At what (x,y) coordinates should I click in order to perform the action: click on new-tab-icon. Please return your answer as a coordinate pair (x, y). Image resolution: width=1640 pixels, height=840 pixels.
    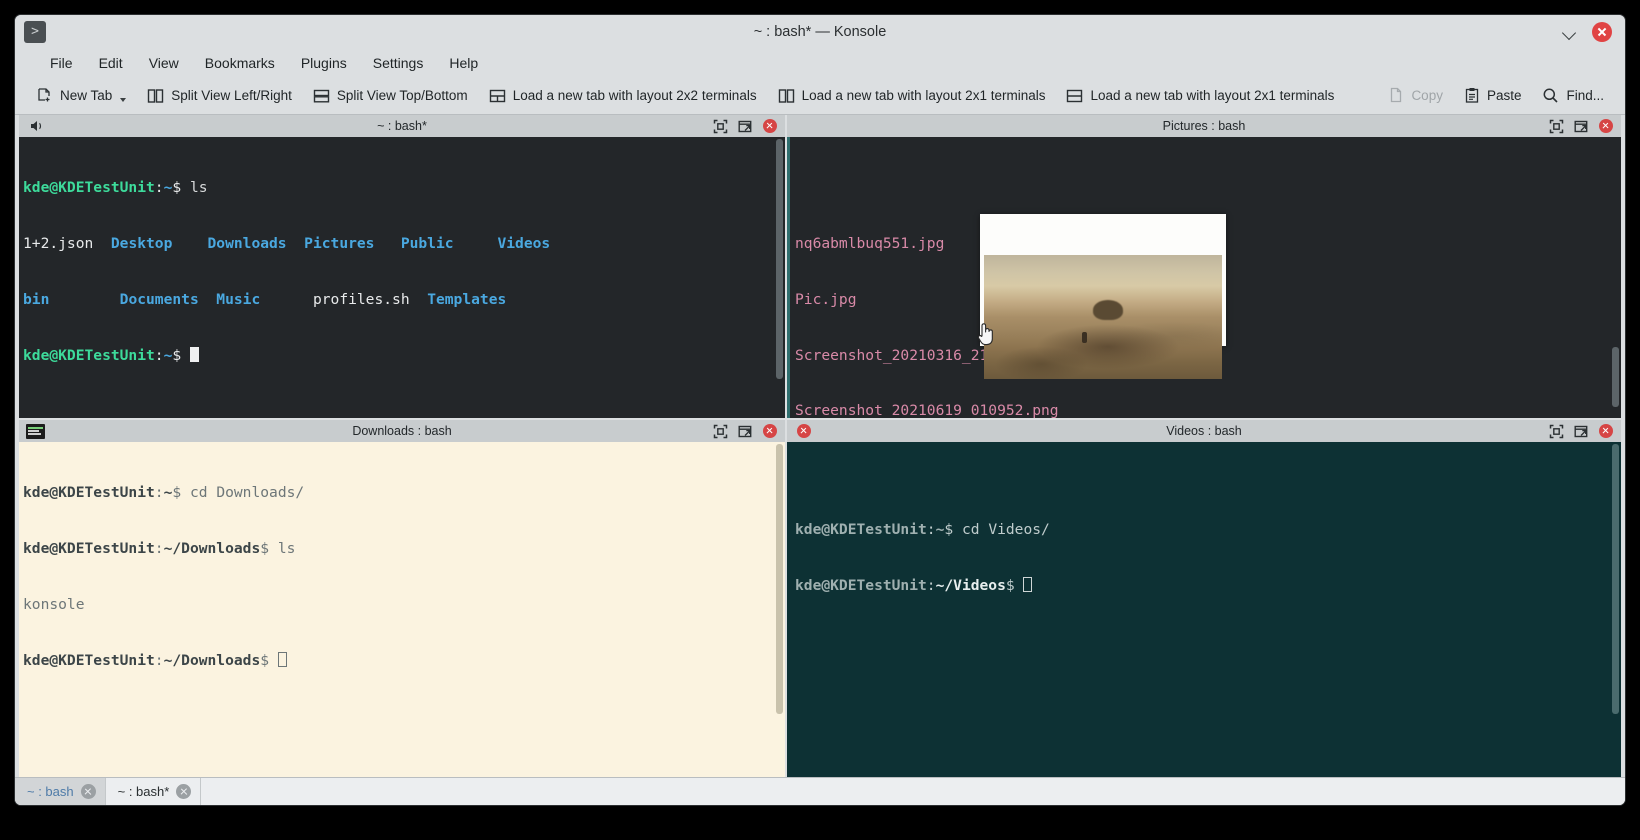
    Looking at the image, I should click on (44, 95).